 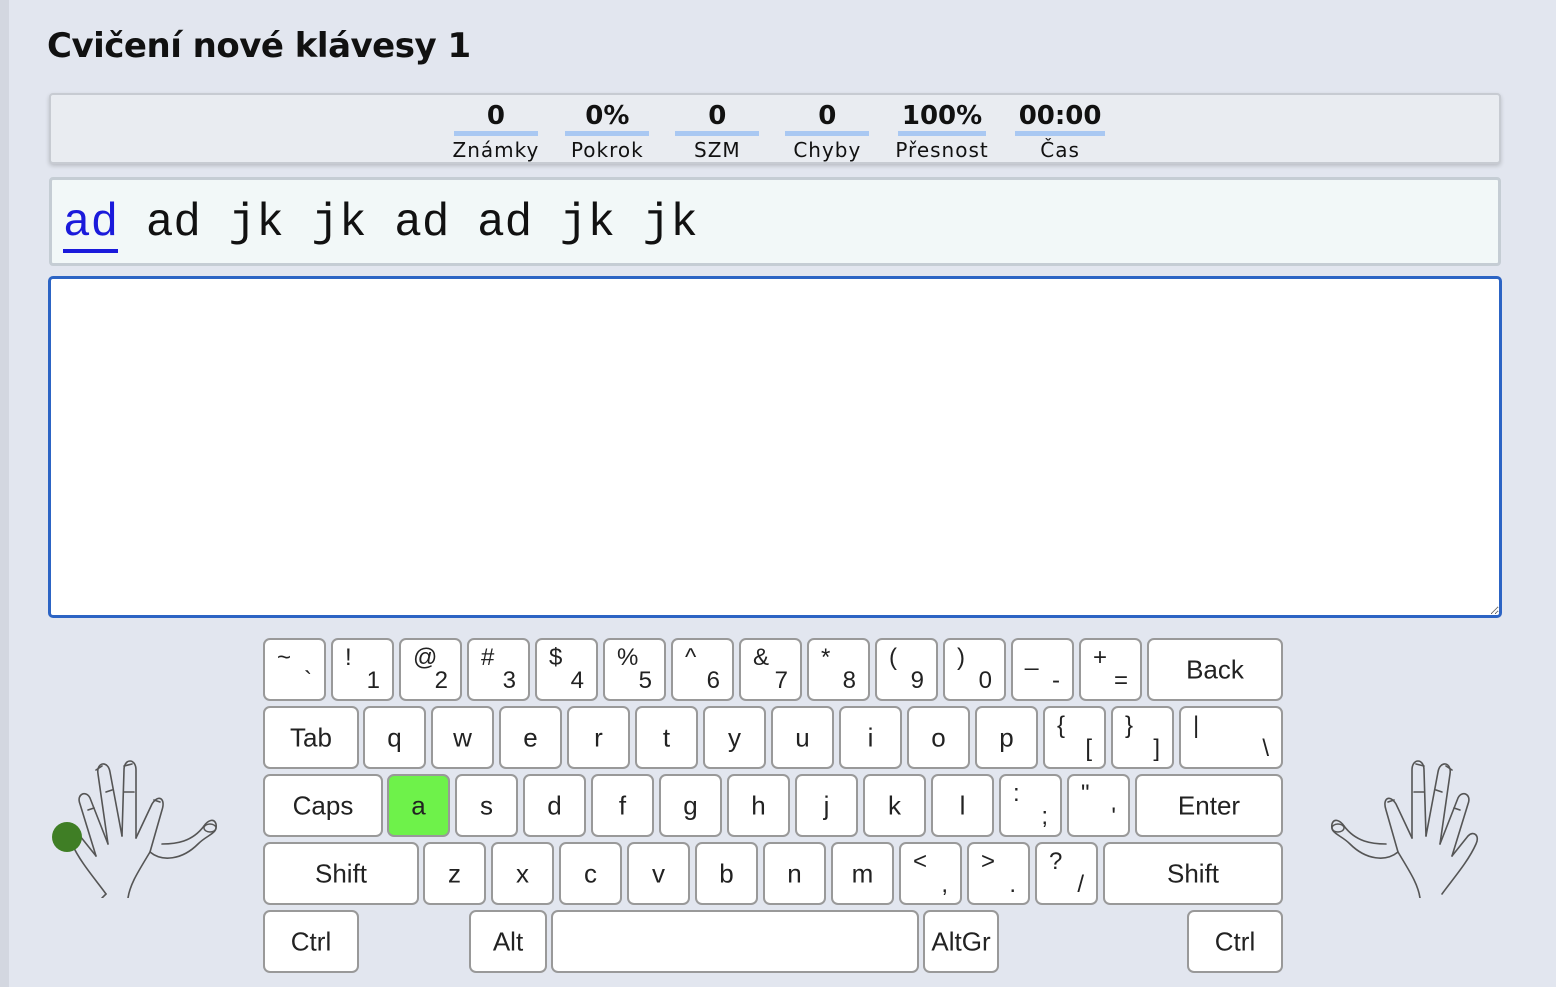 I want to click on key-caps-2-0: Caps, so click(x=323, y=805).